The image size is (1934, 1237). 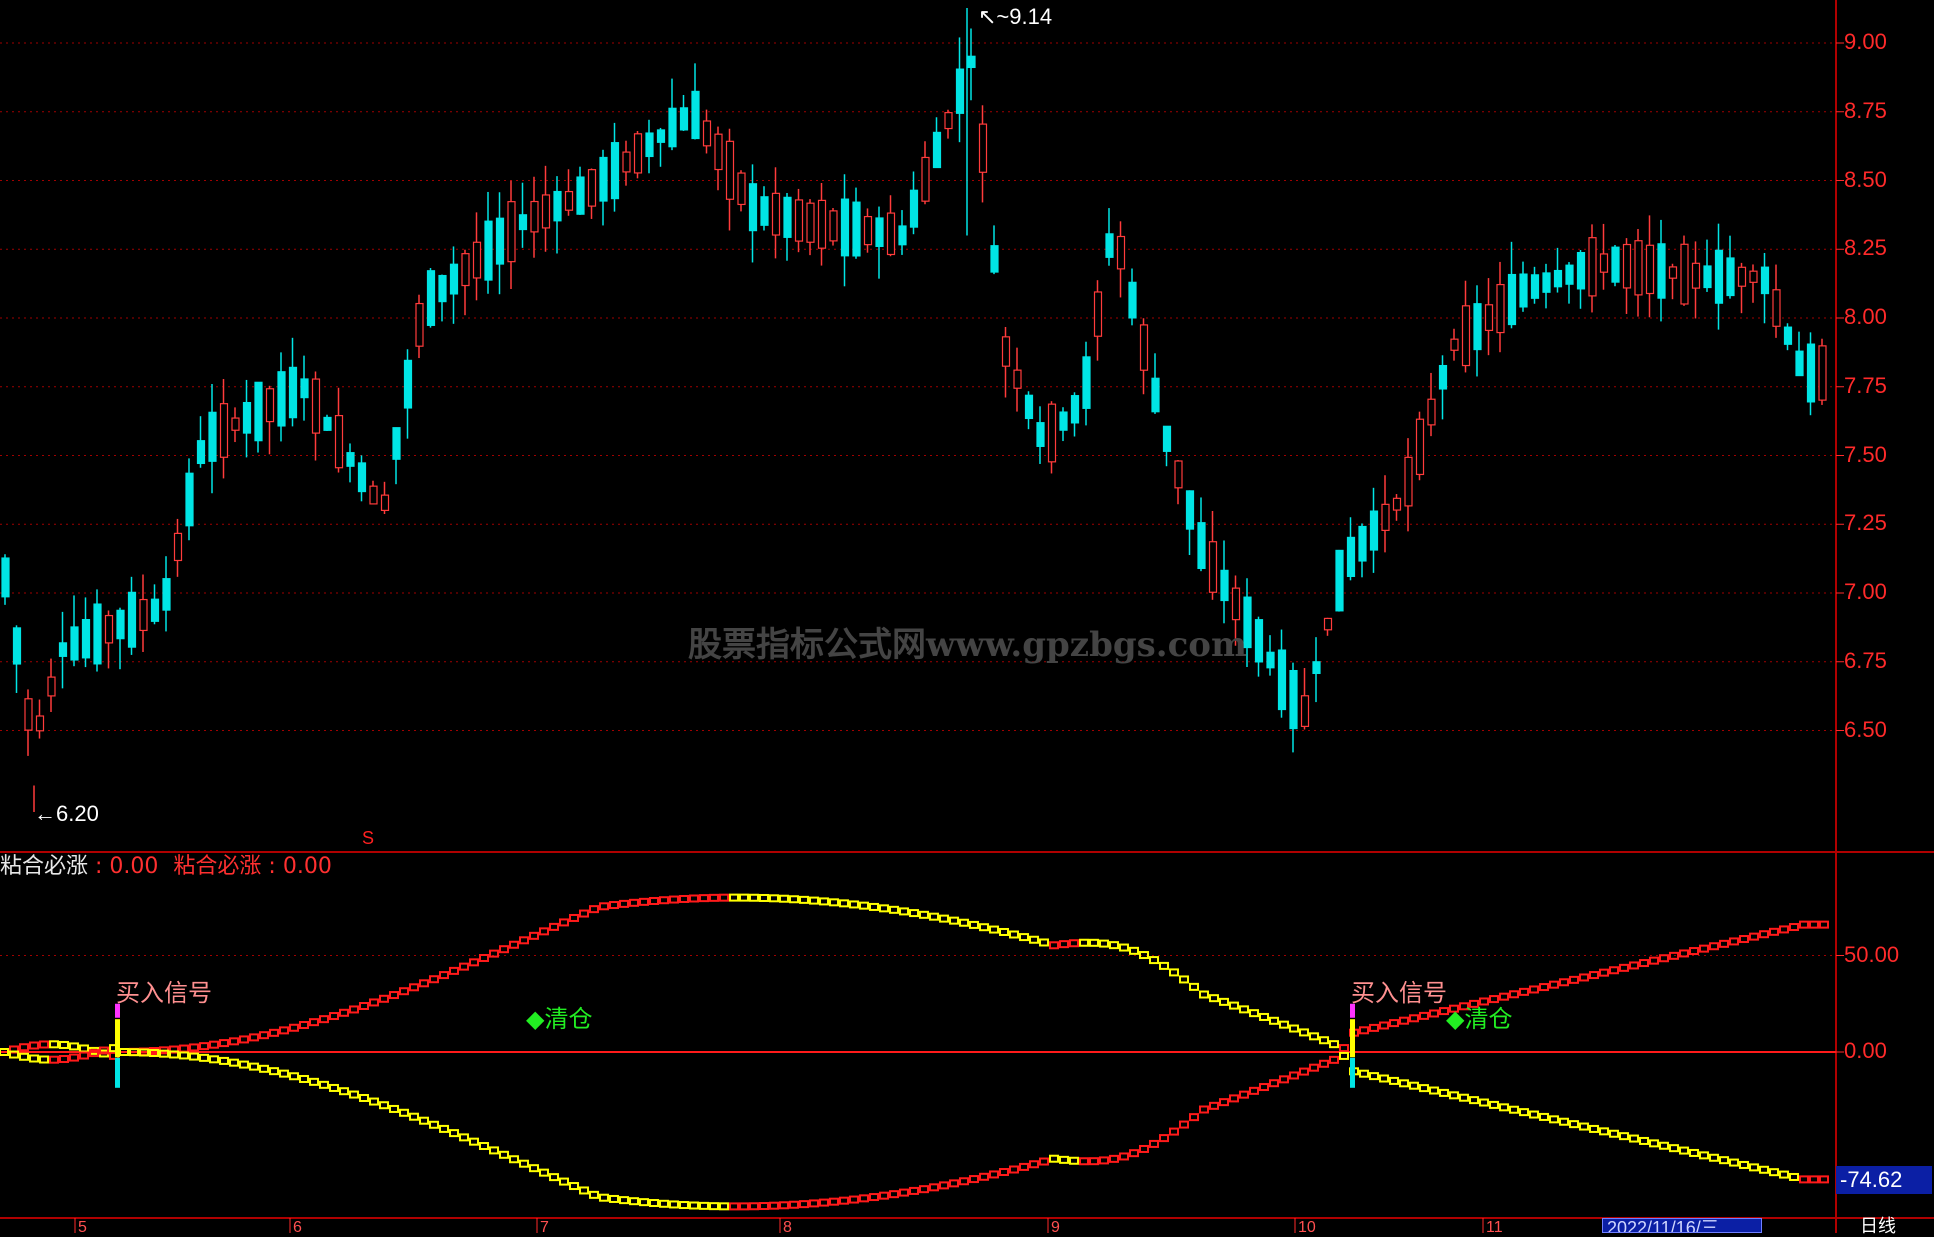 I want to click on month-label: 11, so click(x=1494, y=1227).